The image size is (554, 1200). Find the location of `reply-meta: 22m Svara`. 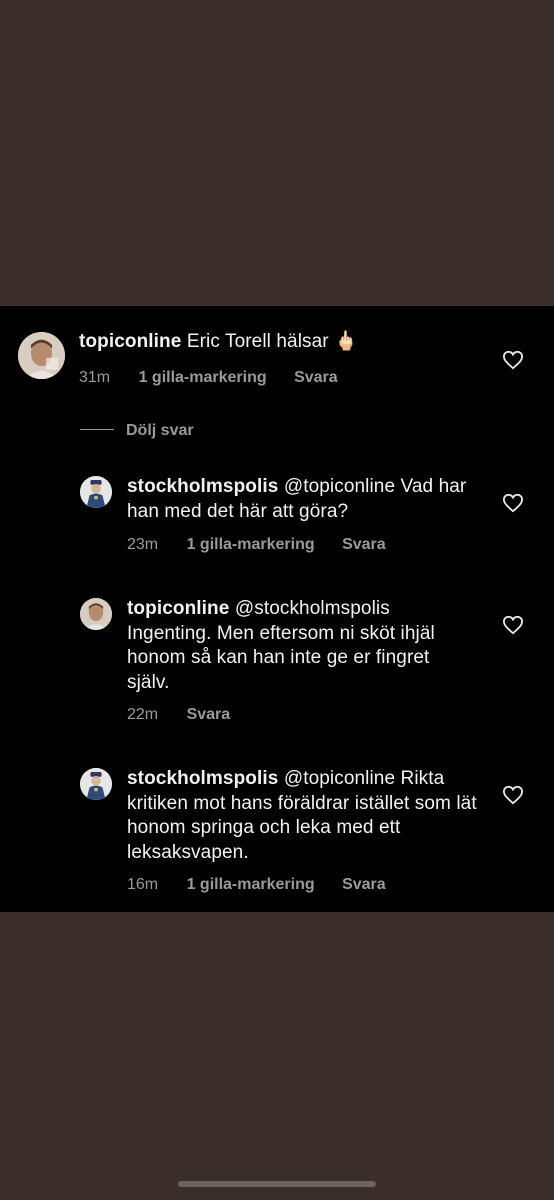

reply-meta: 22m Svara is located at coordinates (178, 715).